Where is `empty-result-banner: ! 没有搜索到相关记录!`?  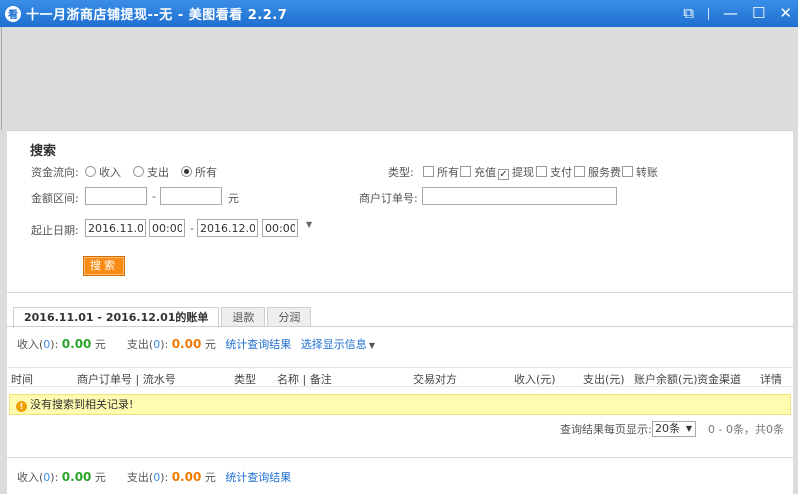
empty-result-banner: ! 没有搜索到相关记录! is located at coordinates (400, 404).